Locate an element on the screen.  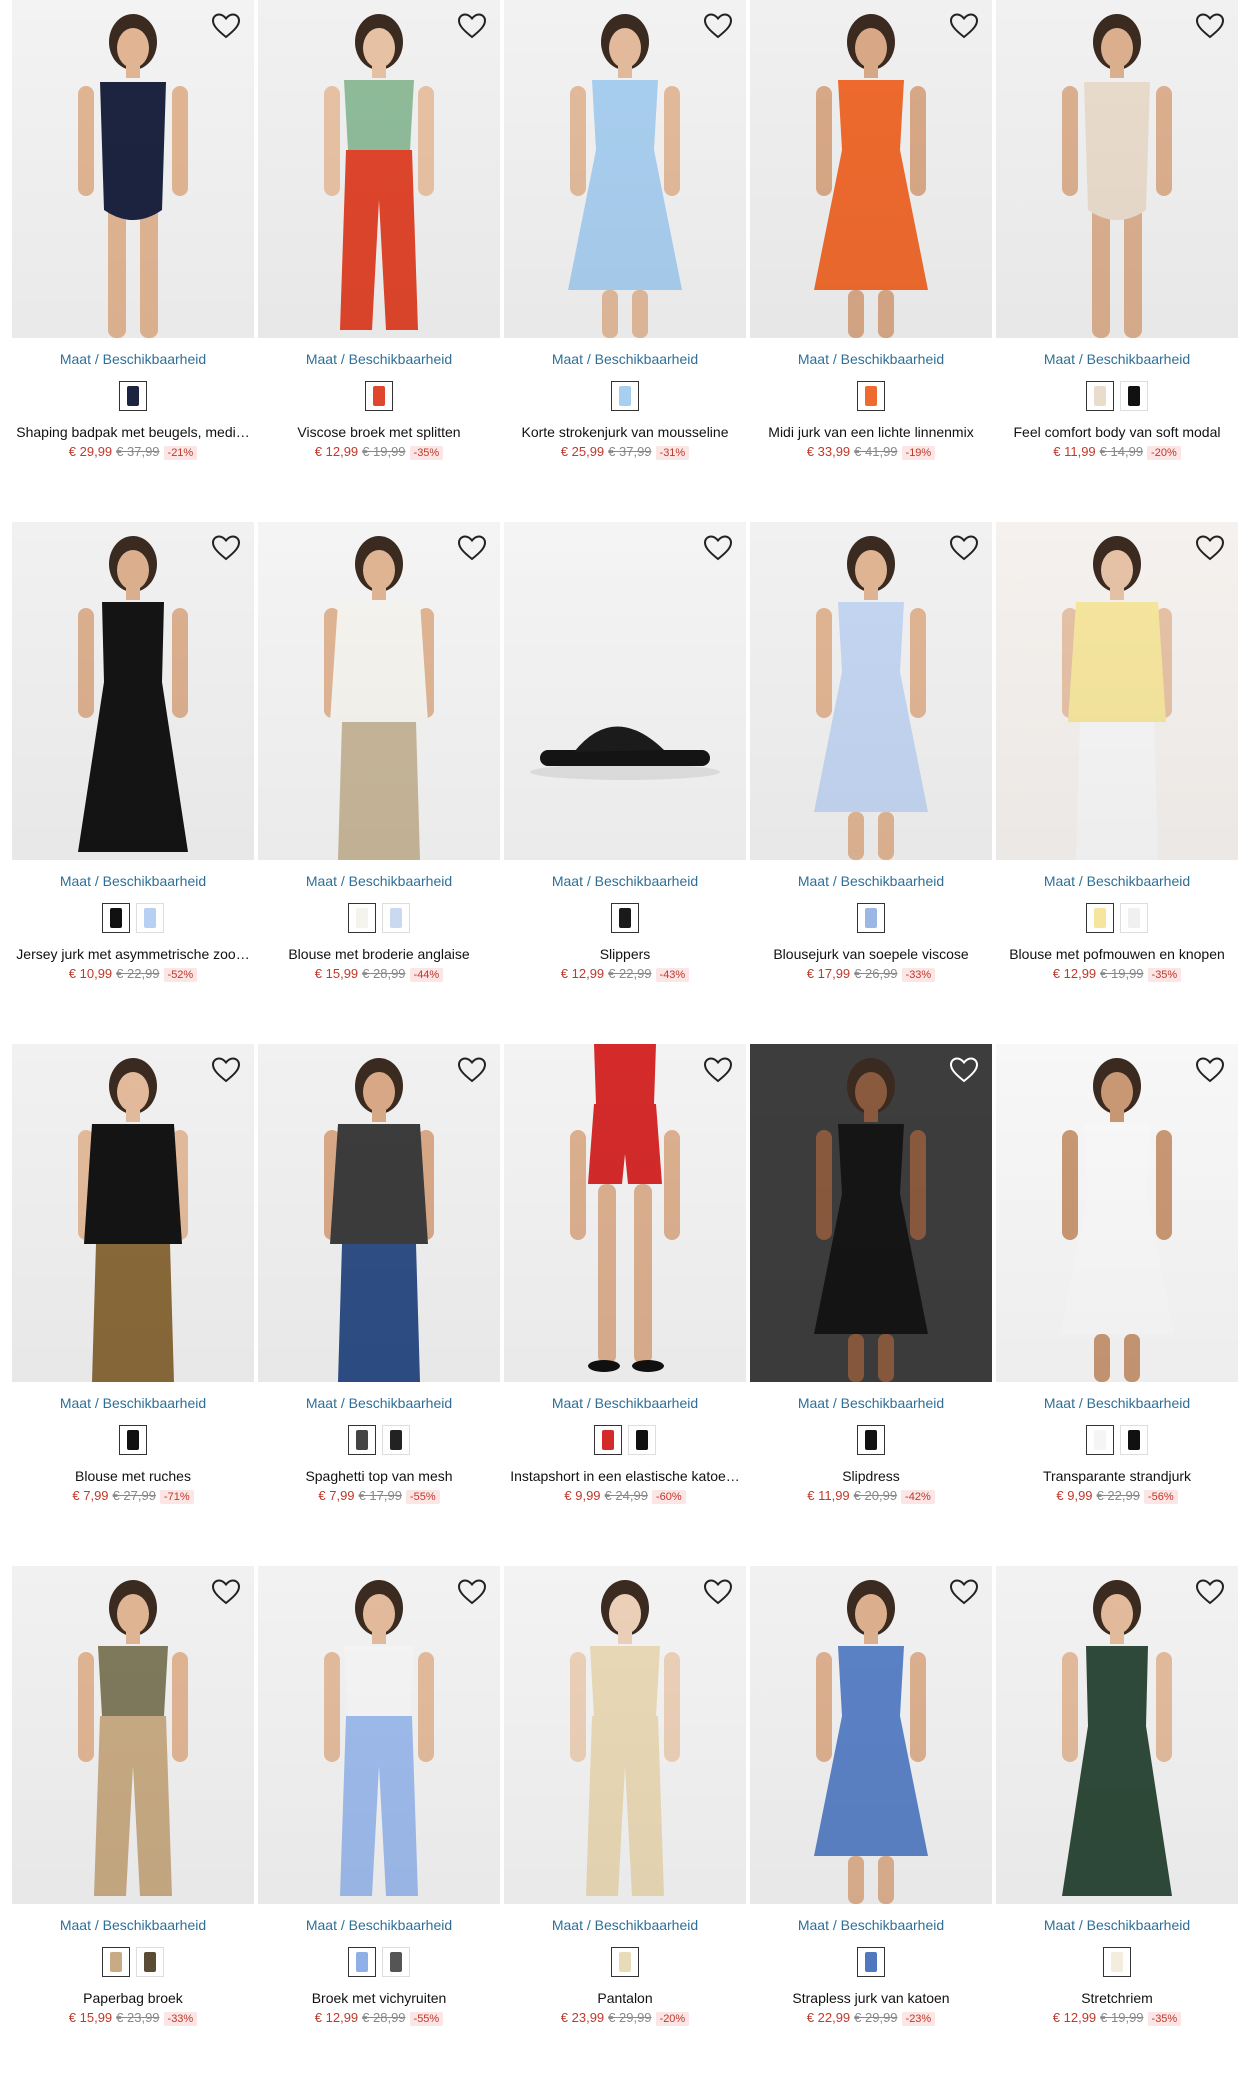
product-title: Midi jurk van een lichte linnenmix is located at coordinates (871, 432).